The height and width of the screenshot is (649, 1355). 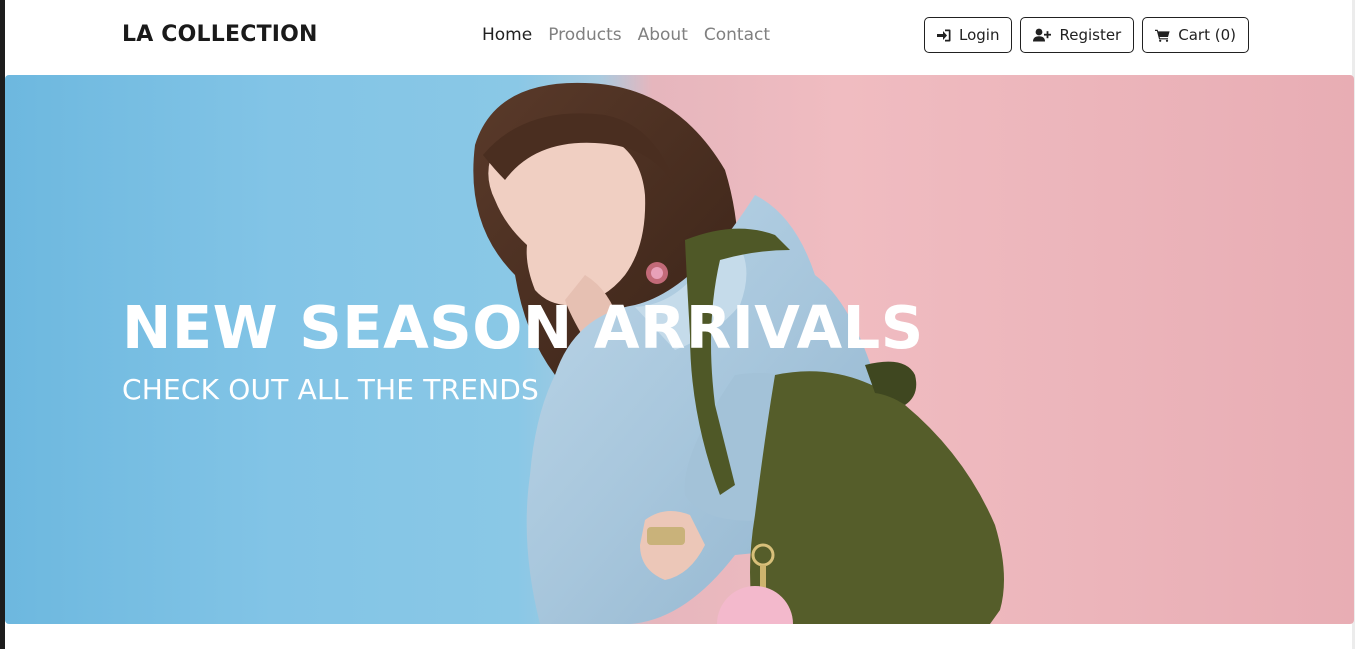 I want to click on nav-links: Home Products About Contact, so click(x=626, y=35).